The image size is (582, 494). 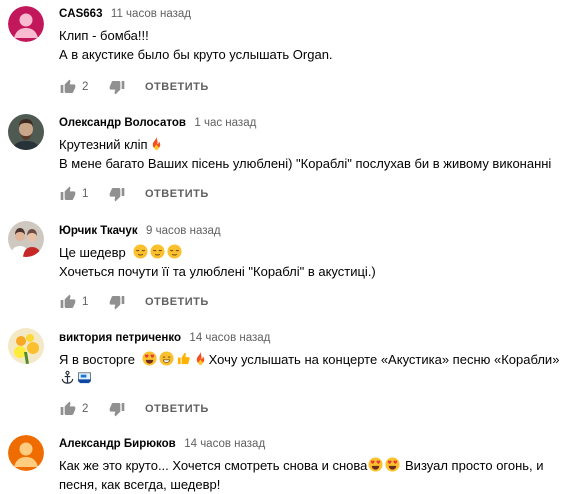 What do you see at coordinates (474, 465) in the screenshot?
I see `comment-line: Визуал просто огонь, и` at bounding box center [474, 465].